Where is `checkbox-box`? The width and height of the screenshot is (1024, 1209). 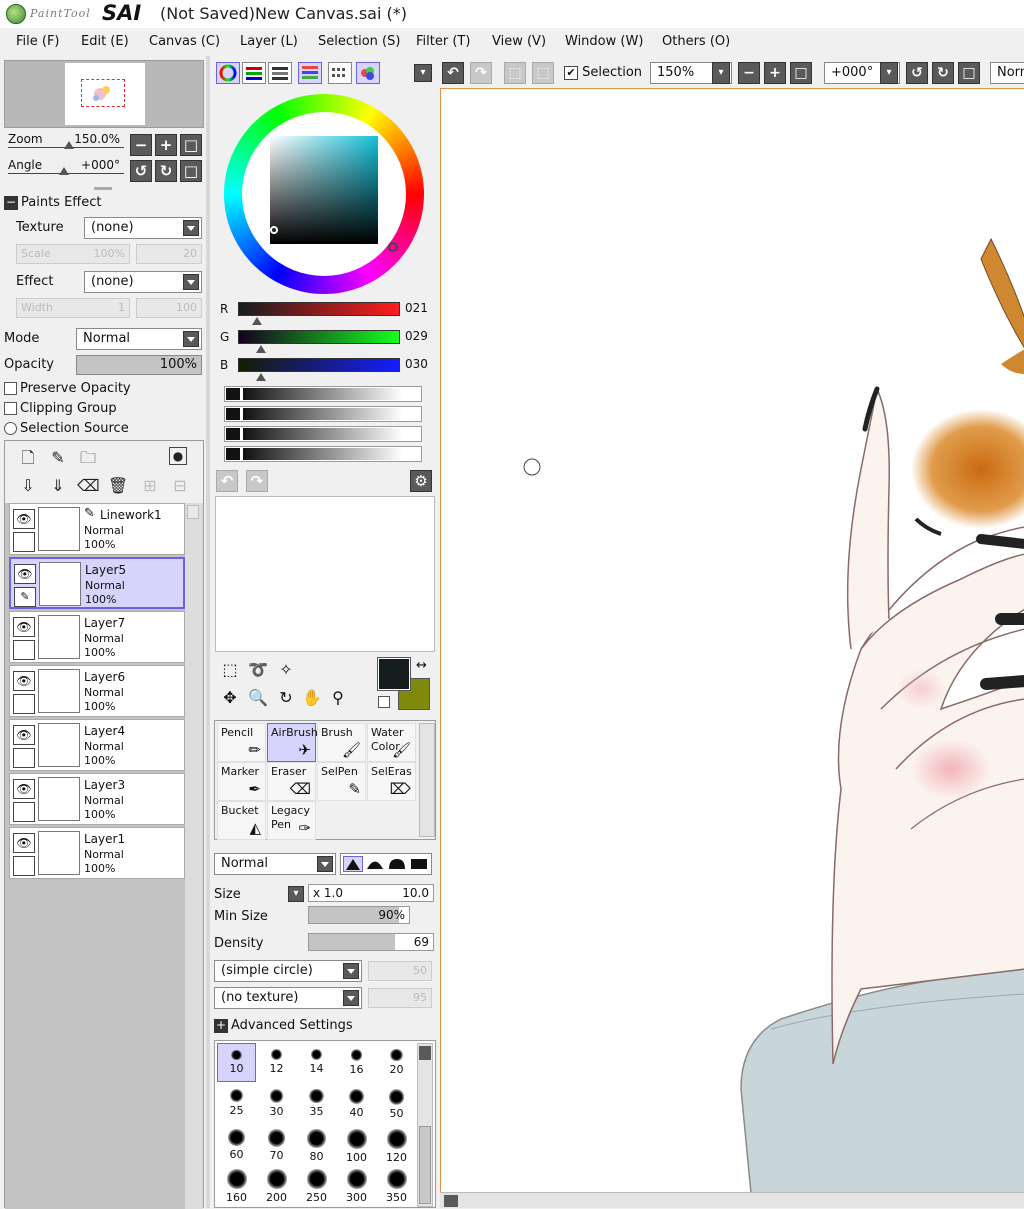 checkbox-box is located at coordinates (10, 388).